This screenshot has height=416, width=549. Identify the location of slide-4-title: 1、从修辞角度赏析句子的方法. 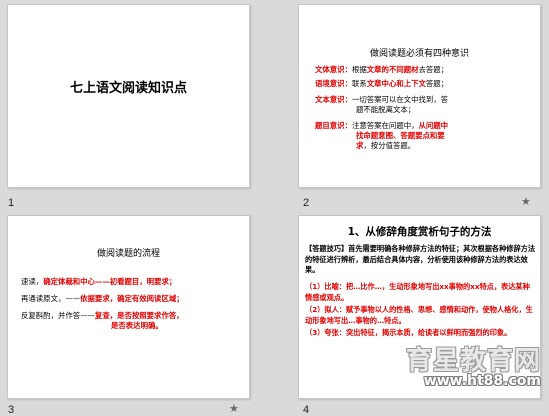
(419, 232).